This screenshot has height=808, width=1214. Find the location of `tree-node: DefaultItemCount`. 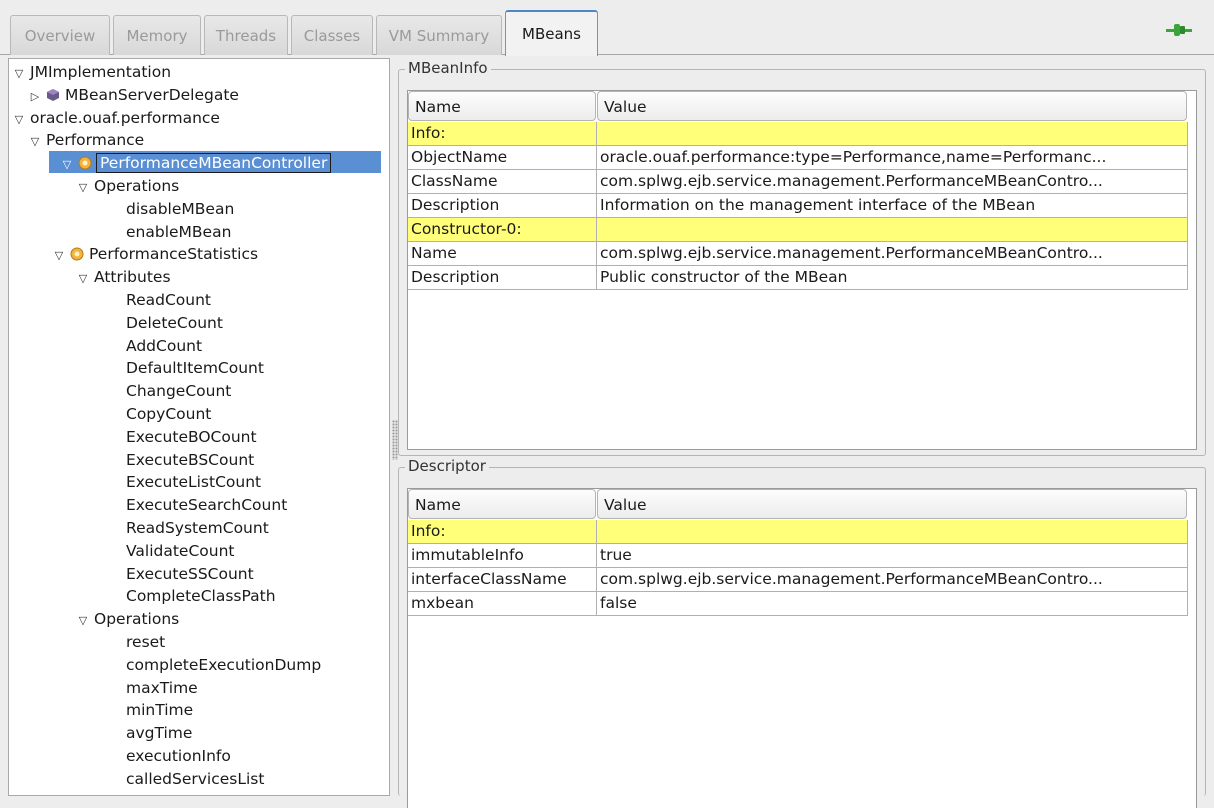

tree-node: DefaultItemCount is located at coordinates (186, 368).